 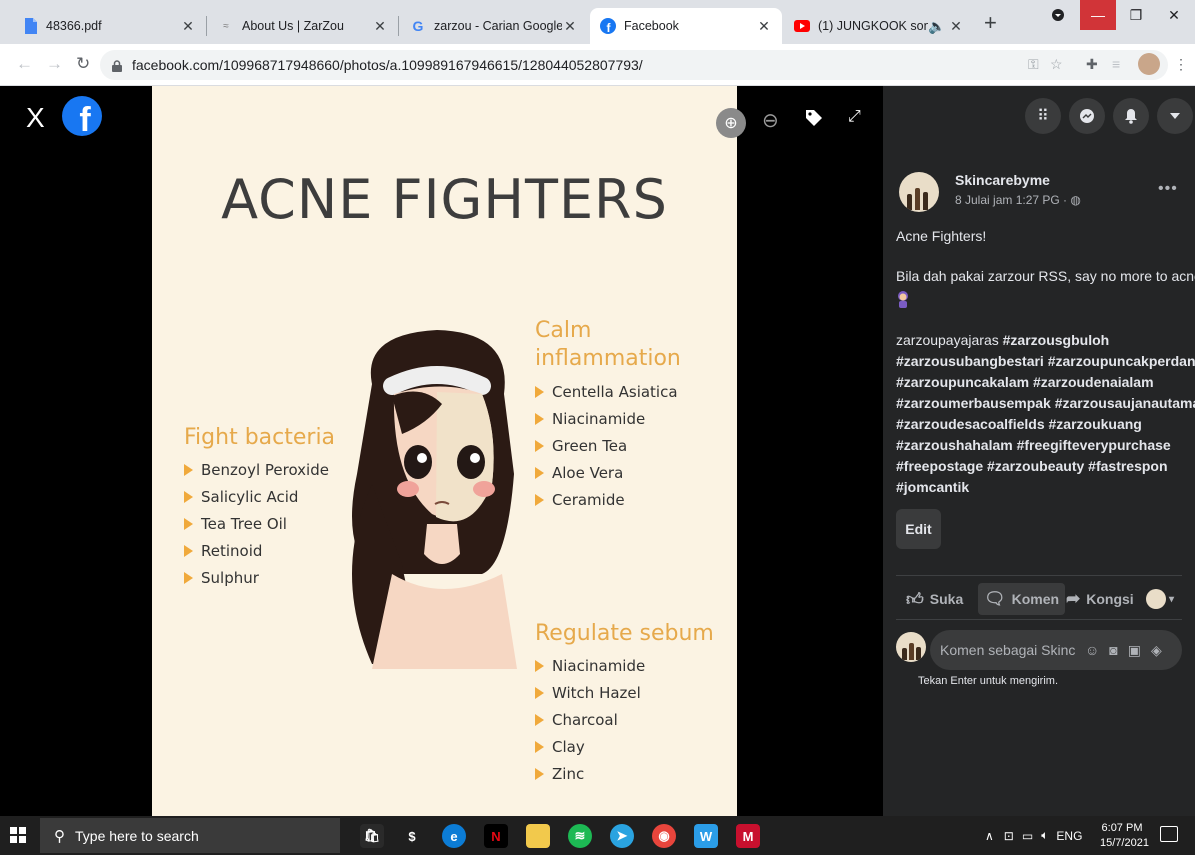 I want to click on browser-menu-icon: ⋮, so click(x=1181, y=64).